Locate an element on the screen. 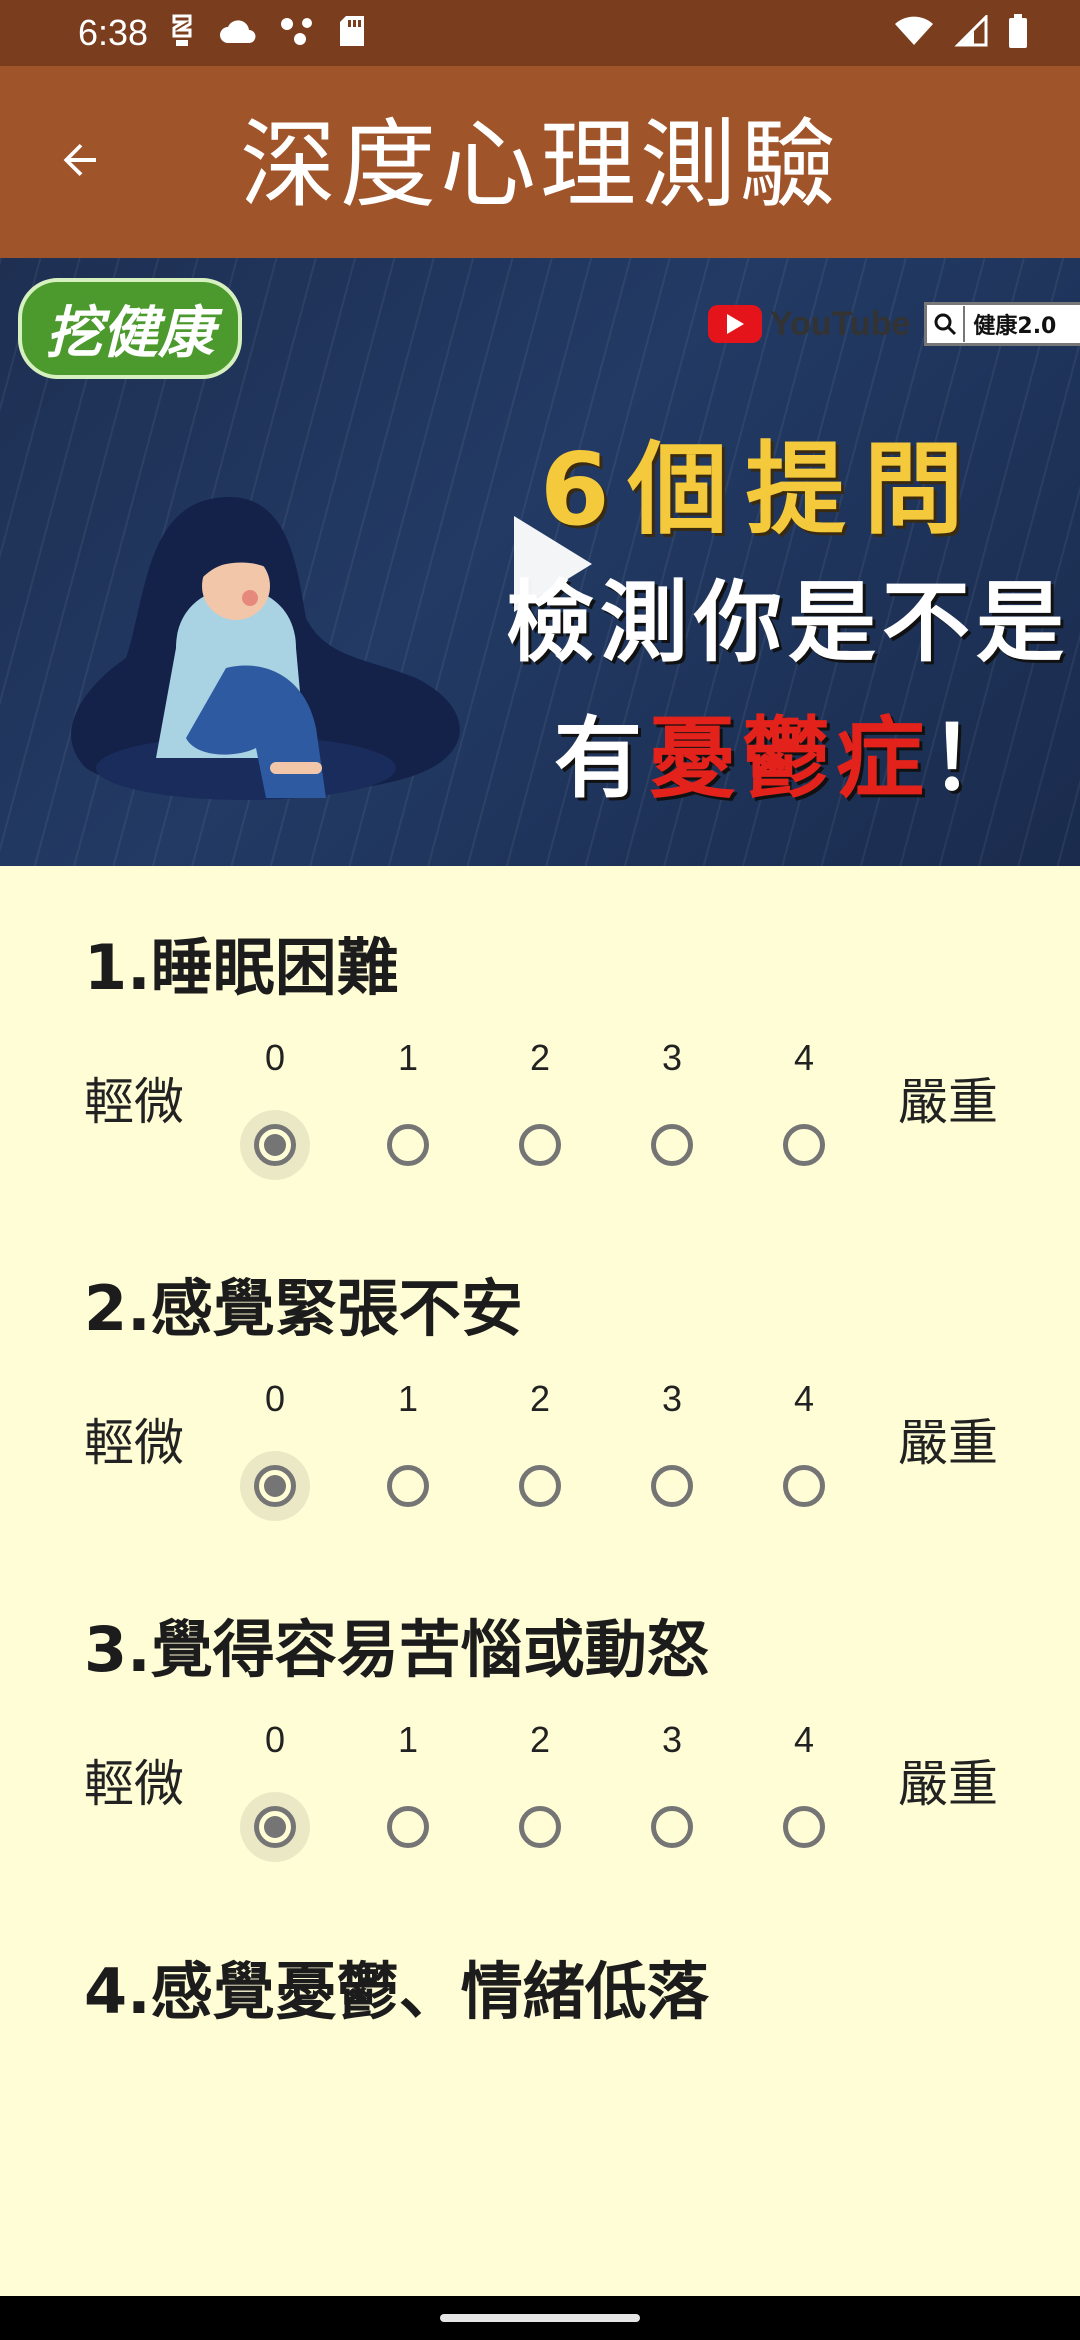 The height and width of the screenshot is (2340, 1080). play-icon is located at coordinates (553, 568).